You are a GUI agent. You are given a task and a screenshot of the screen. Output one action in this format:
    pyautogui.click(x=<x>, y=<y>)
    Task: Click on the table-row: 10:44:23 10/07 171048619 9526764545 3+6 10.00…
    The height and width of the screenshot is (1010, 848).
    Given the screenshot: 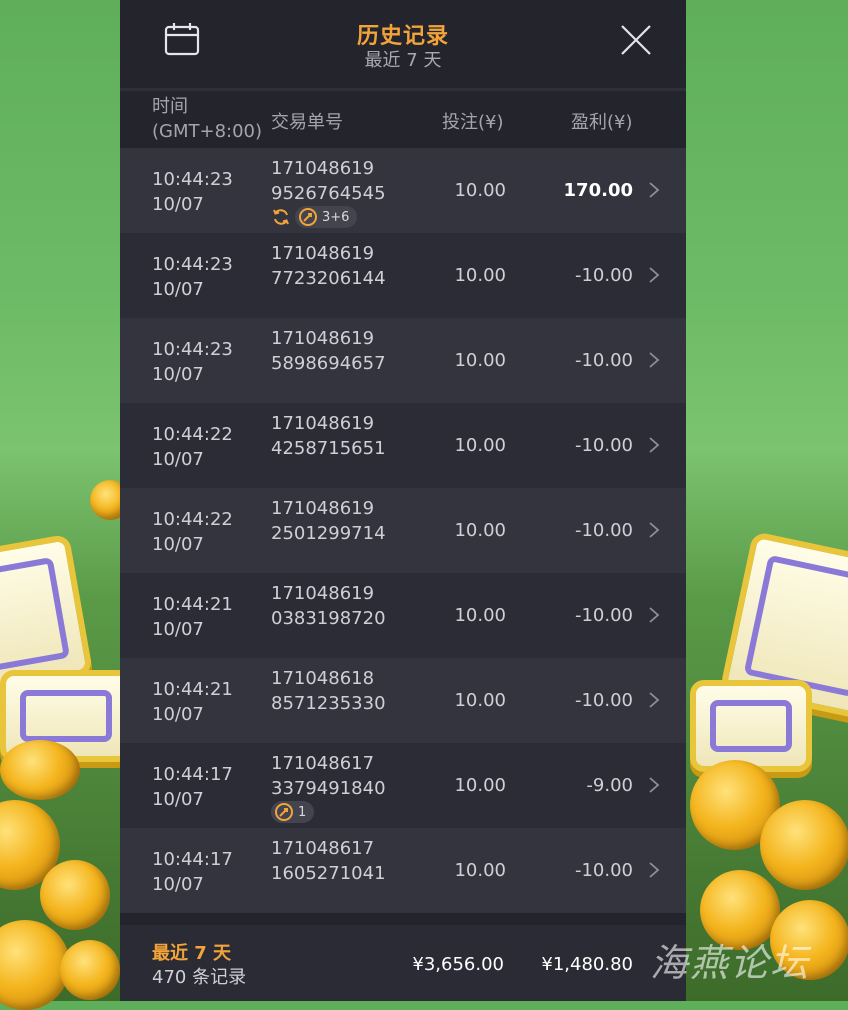 What is the action you would take?
    pyautogui.click(x=403, y=190)
    